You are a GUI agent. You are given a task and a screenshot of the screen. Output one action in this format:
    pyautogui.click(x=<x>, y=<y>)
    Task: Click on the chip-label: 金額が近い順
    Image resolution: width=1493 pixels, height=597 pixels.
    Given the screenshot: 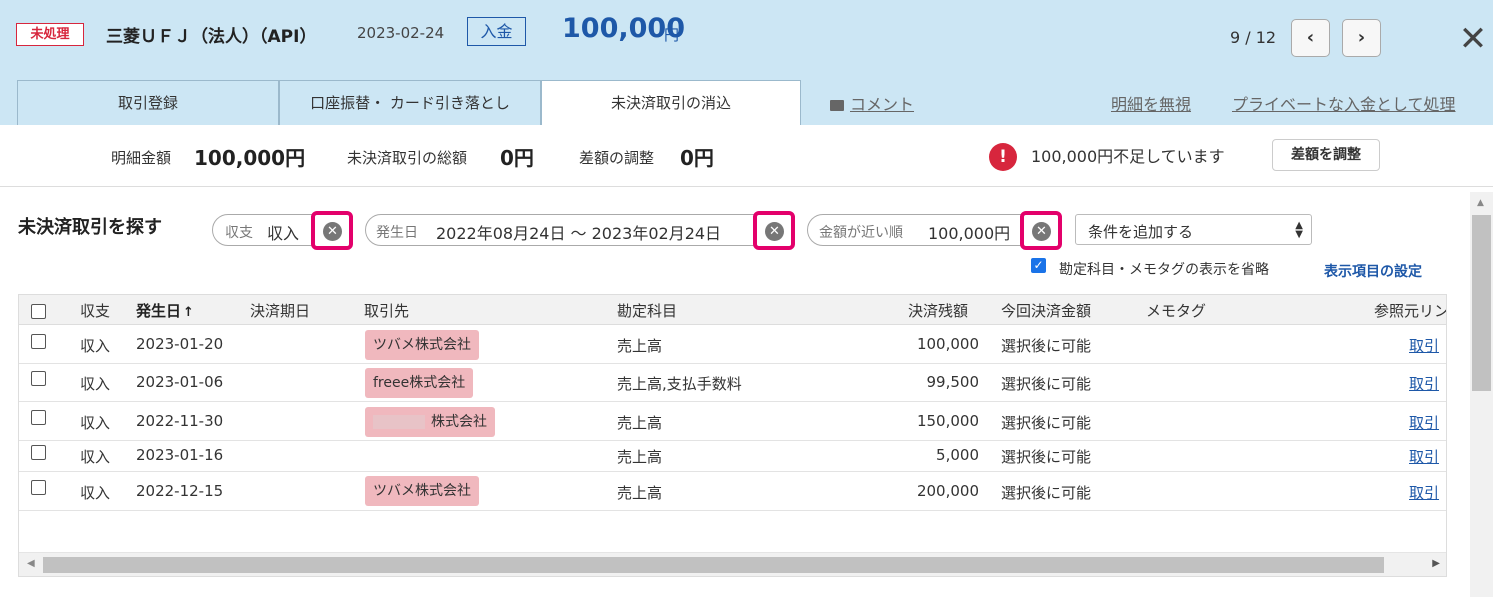 What is the action you would take?
    pyautogui.click(x=861, y=233)
    